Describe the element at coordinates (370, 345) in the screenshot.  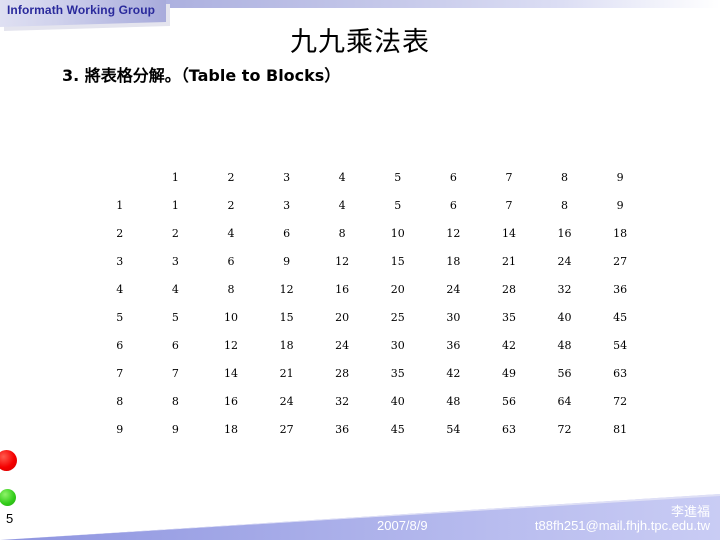
I see `table-row: 6 6 12 18 24 30 36 42 48 54` at that location.